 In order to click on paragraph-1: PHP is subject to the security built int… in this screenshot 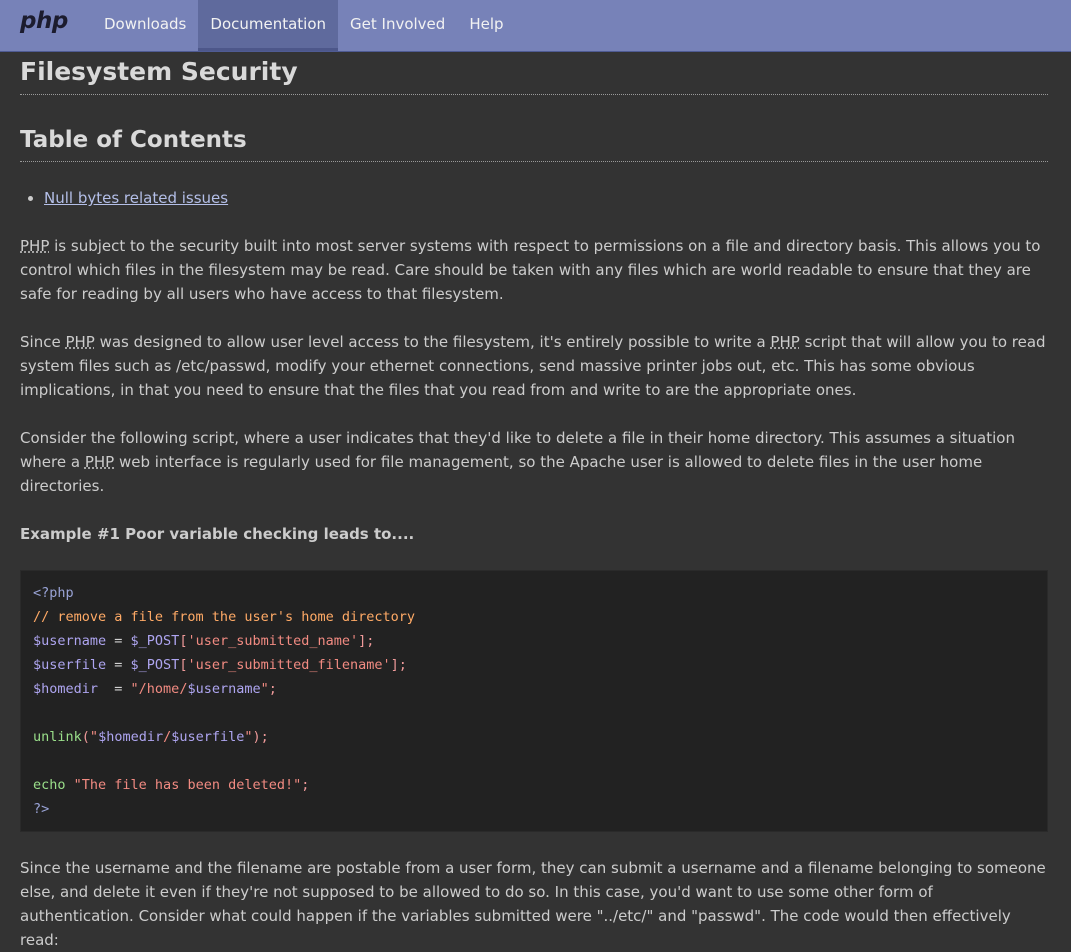, I will do `click(534, 270)`.